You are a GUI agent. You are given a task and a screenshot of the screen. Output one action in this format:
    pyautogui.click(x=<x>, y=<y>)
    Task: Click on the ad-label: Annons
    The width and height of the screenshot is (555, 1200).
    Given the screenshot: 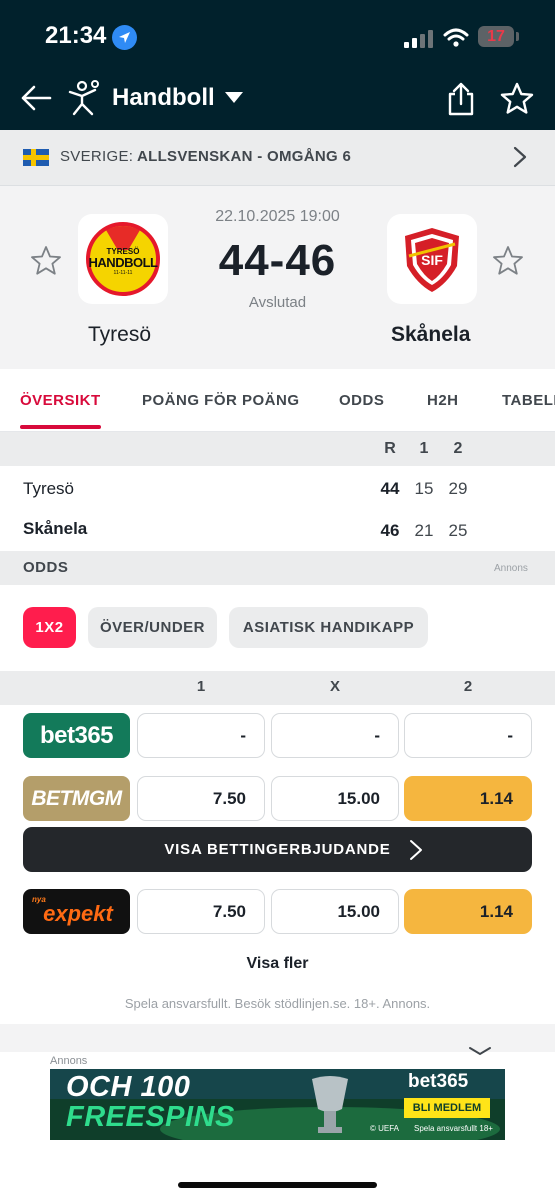 What is the action you would take?
    pyautogui.click(x=69, y=1061)
    